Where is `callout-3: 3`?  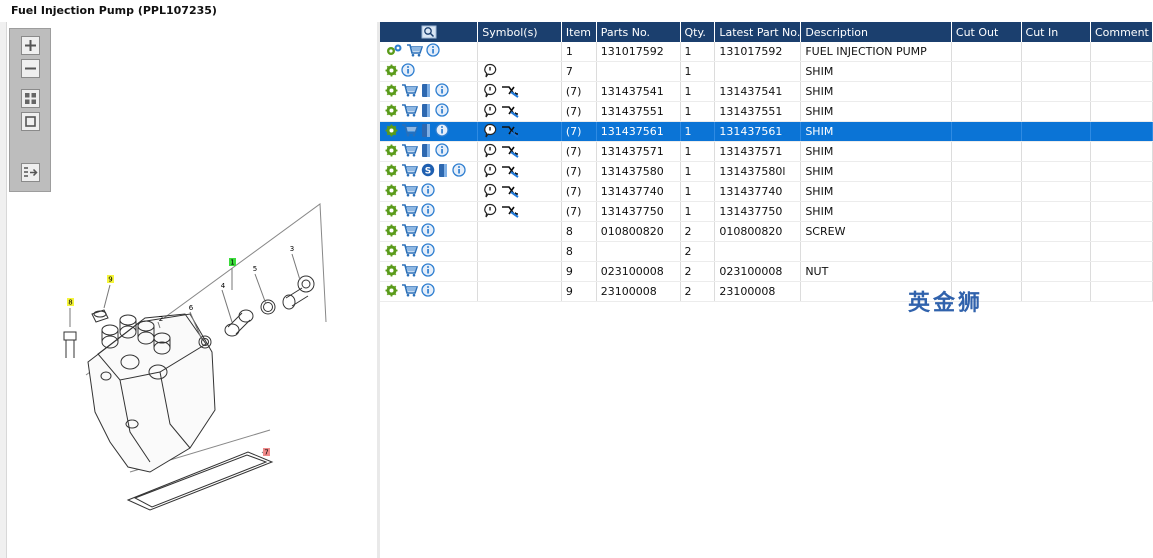 callout-3: 3 is located at coordinates (292, 249).